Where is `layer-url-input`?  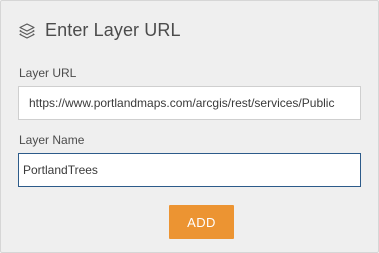
layer-url-input is located at coordinates (189, 103).